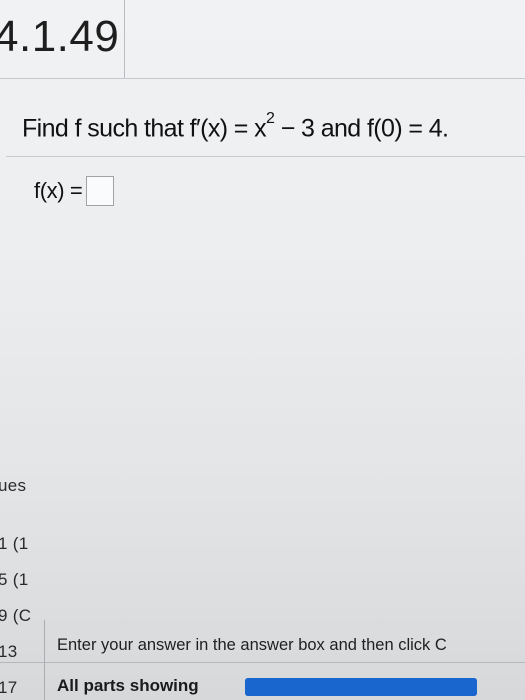 The height and width of the screenshot is (700, 525). What do you see at coordinates (60, 36) in the screenshot?
I see `problem-number: 4.1.49` at bounding box center [60, 36].